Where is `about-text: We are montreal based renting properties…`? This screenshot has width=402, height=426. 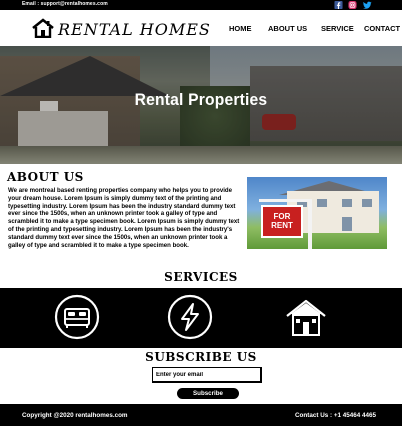
about-text: We are montreal based renting properties… is located at coordinates (124, 218).